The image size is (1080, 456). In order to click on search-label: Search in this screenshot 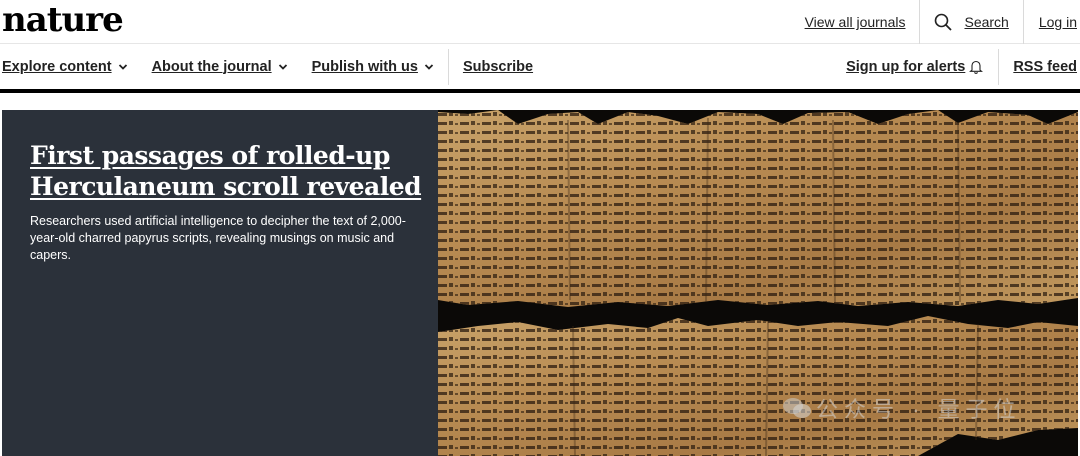, I will do `click(986, 22)`.